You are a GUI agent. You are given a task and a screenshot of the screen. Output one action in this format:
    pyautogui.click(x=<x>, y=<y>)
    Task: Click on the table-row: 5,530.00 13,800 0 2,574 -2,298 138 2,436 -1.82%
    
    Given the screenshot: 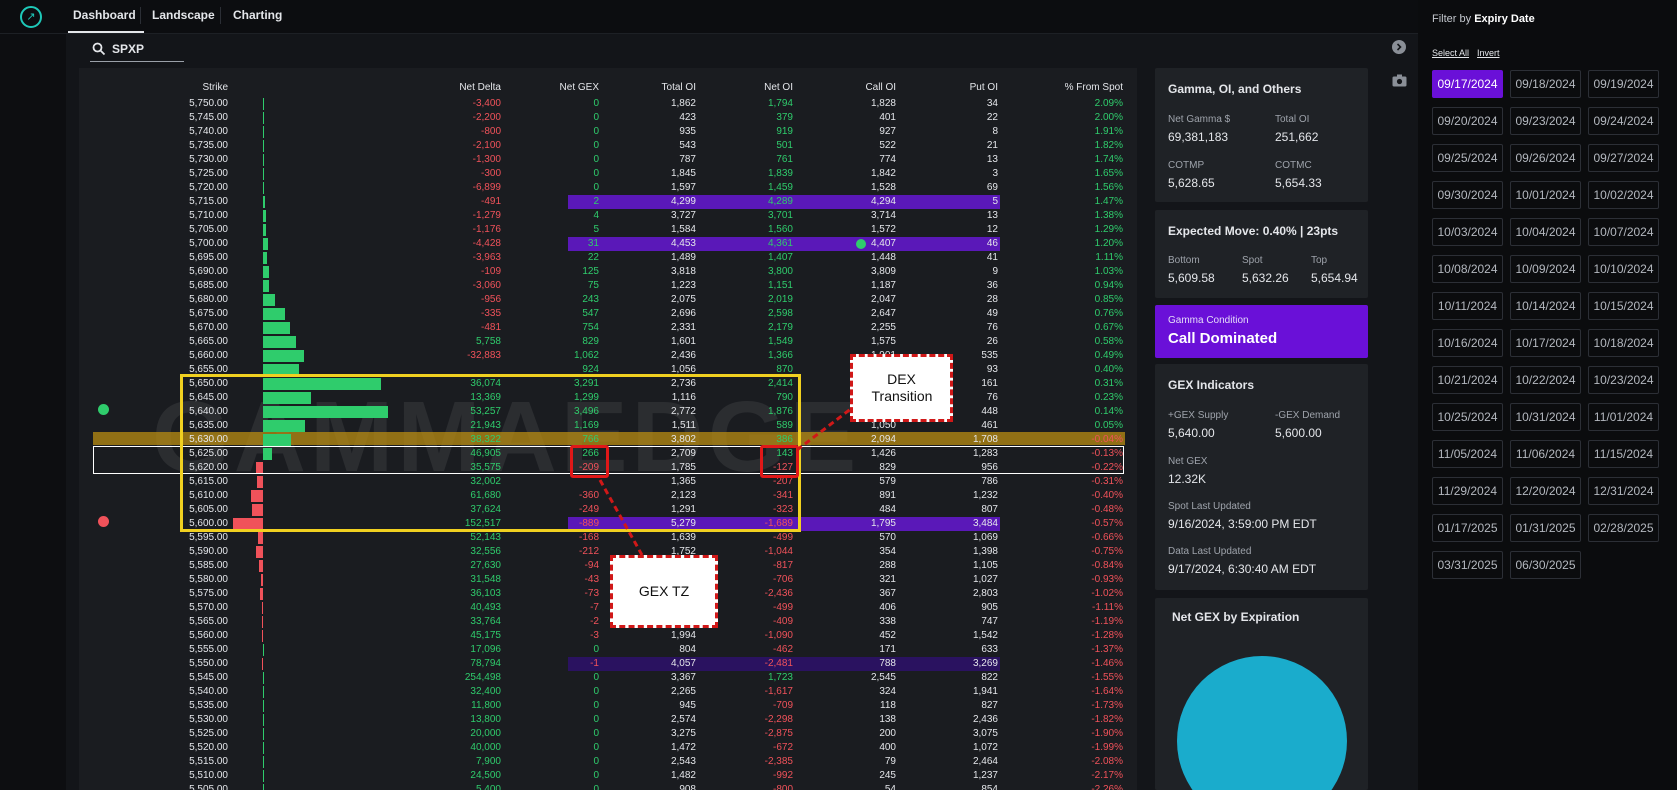 What is the action you would take?
    pyautogui.click(x=609, y=720)
    